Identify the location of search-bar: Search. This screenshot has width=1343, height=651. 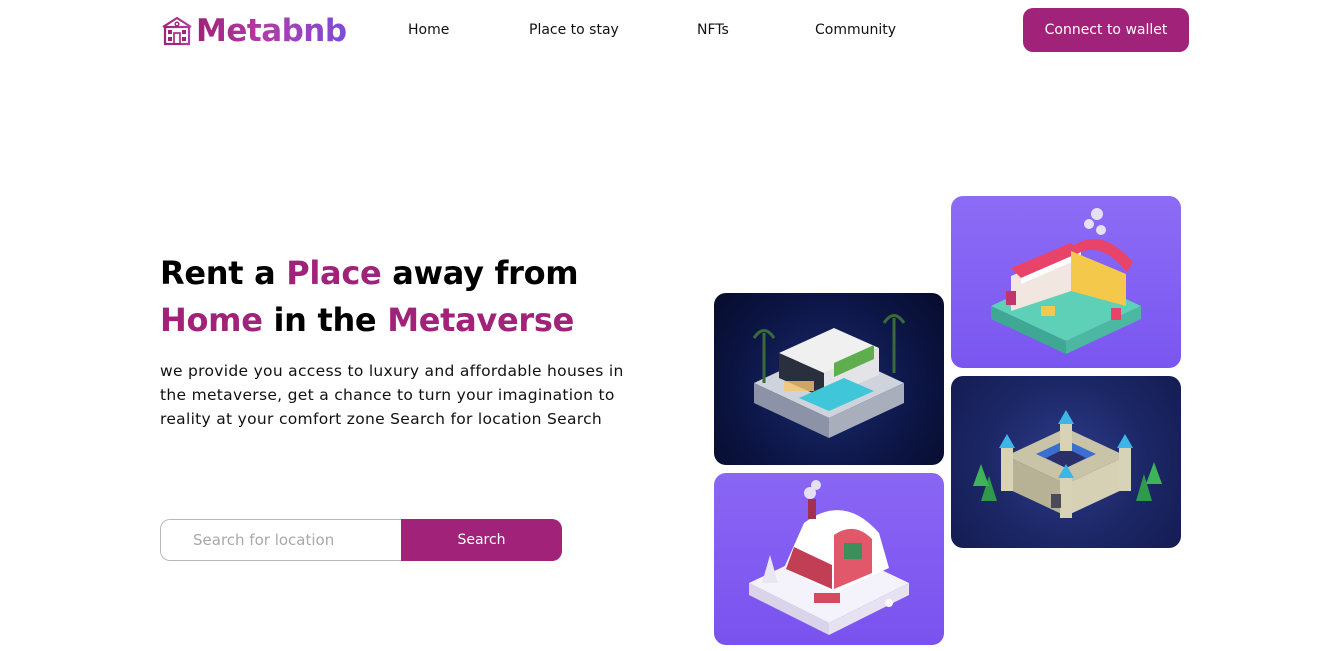
(361, 540).